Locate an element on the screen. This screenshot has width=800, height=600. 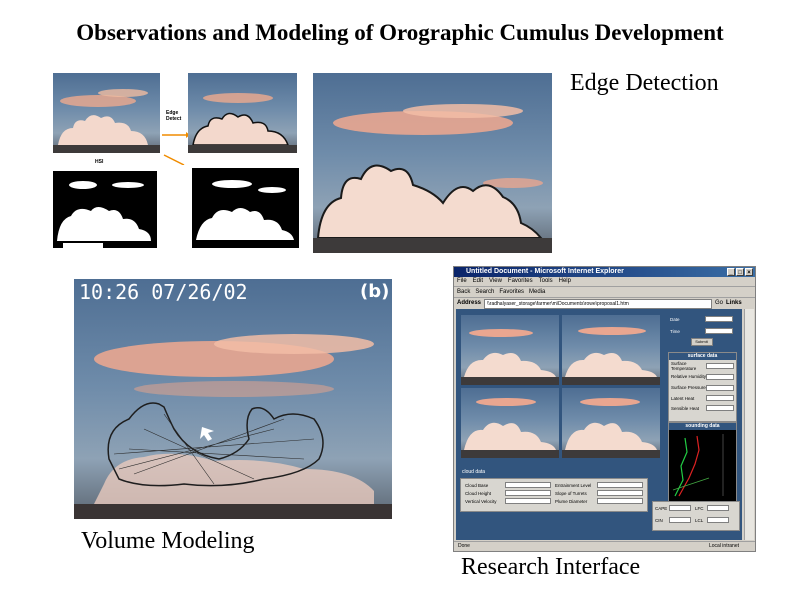
sounding-data-panel: sounding data is located at coordinates (702, 462).